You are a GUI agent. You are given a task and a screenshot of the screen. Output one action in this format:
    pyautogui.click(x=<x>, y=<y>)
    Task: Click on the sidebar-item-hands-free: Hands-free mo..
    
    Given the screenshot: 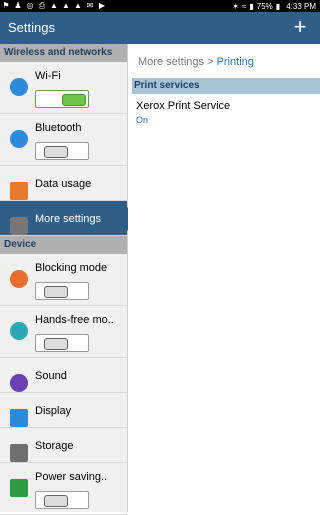 What is the action you would take?
    pyautogui.click(x=63, y=332)
    